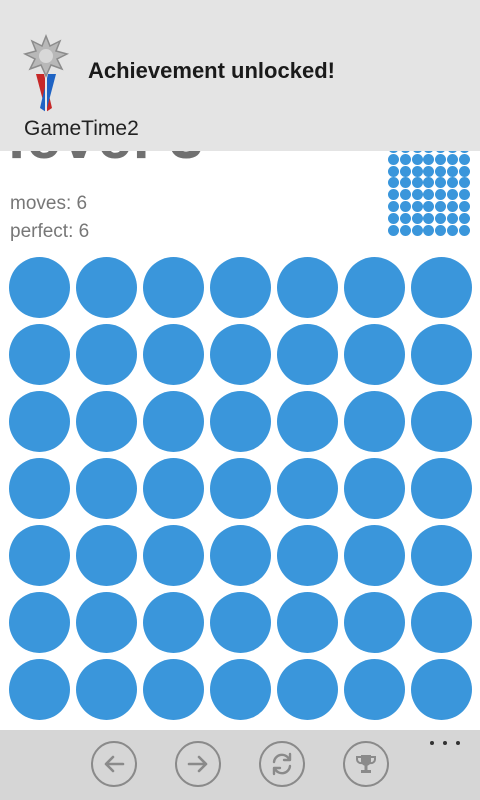  I want to click on app-bar, so click(240, 765).